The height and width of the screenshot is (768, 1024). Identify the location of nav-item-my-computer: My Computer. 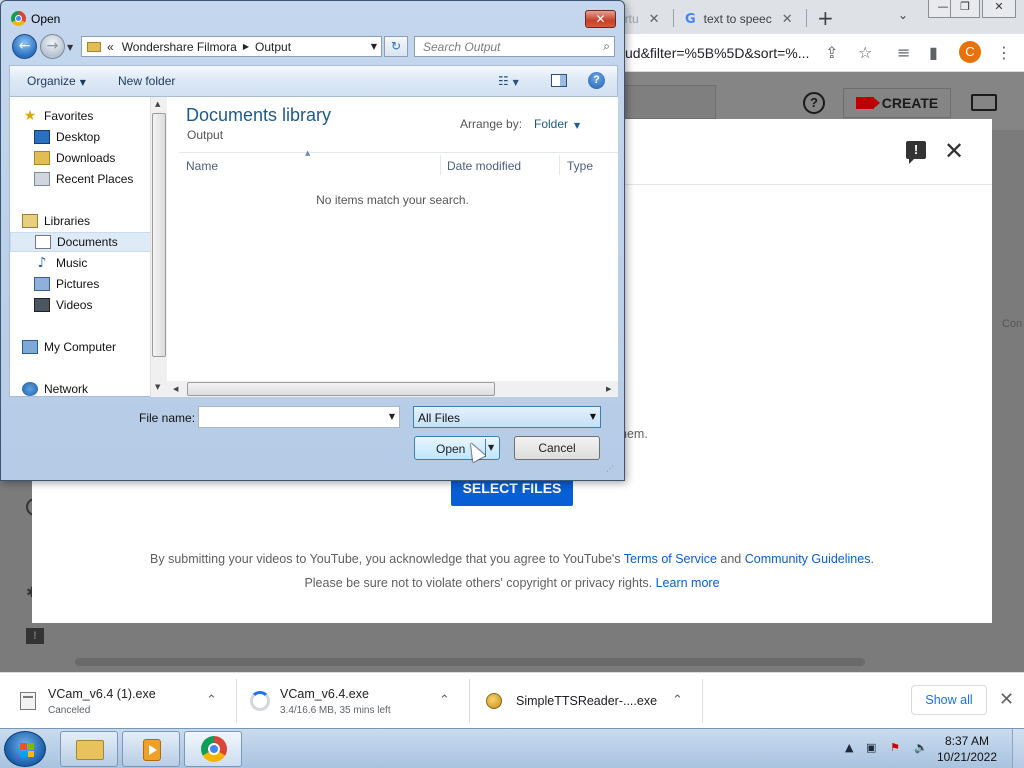
(92, 347).